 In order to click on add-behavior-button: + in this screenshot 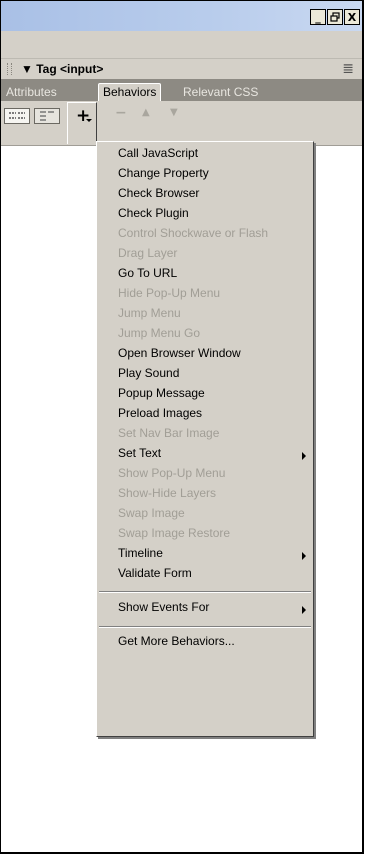, I will do `click(82, 123)`.